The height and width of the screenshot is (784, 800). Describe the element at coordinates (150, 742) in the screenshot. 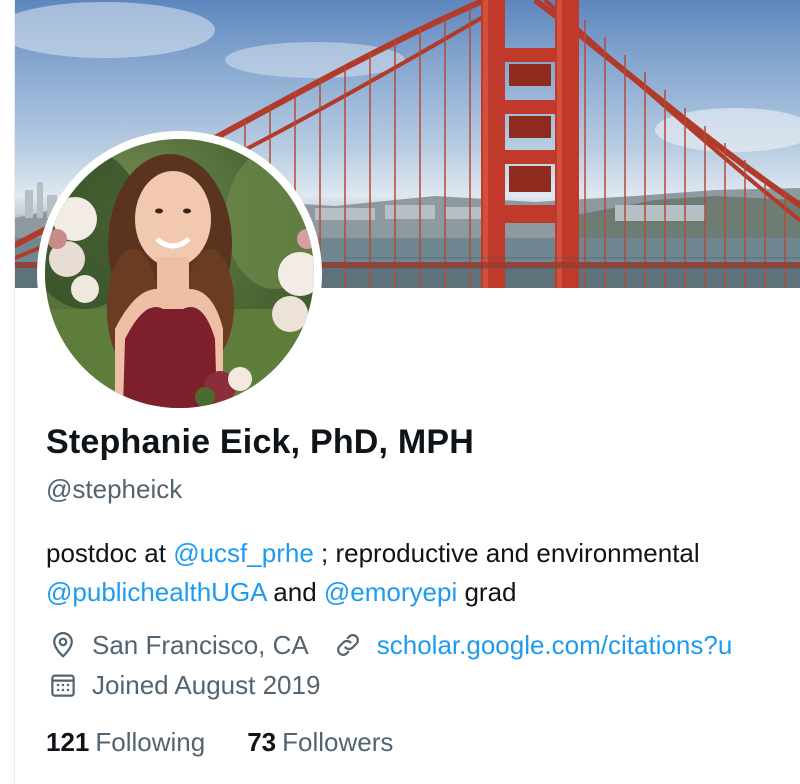

I see `following-label: Following` at that location.